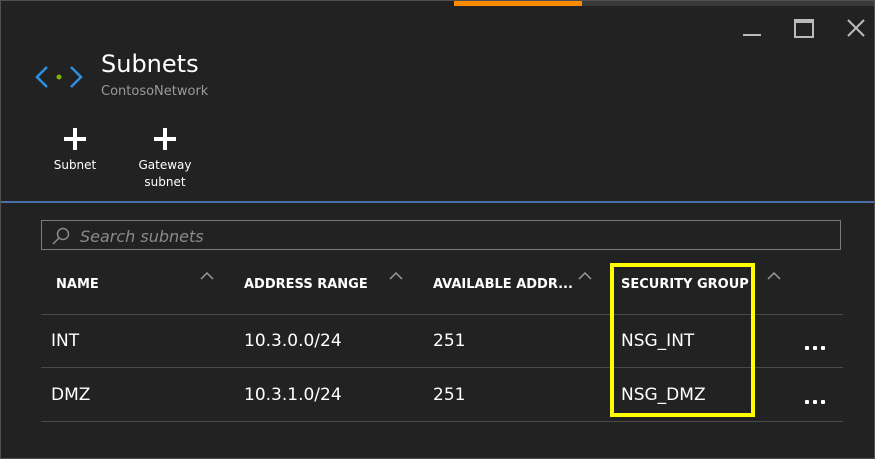 The width and height of the screenshot is (875, 459). Describe the element at coordinates (306, 284) in the screenshot. I see `column-header-address-range: ADDRESS RANGE` at that location.